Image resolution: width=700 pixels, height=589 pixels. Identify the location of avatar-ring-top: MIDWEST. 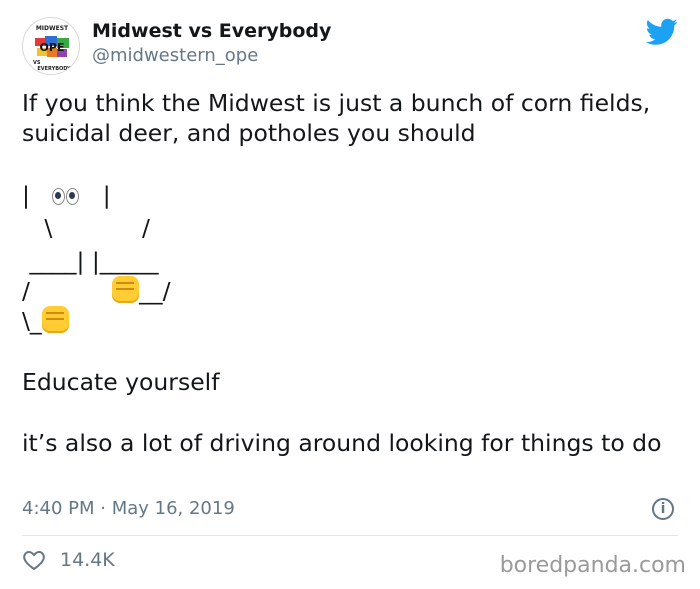
(52, 28).